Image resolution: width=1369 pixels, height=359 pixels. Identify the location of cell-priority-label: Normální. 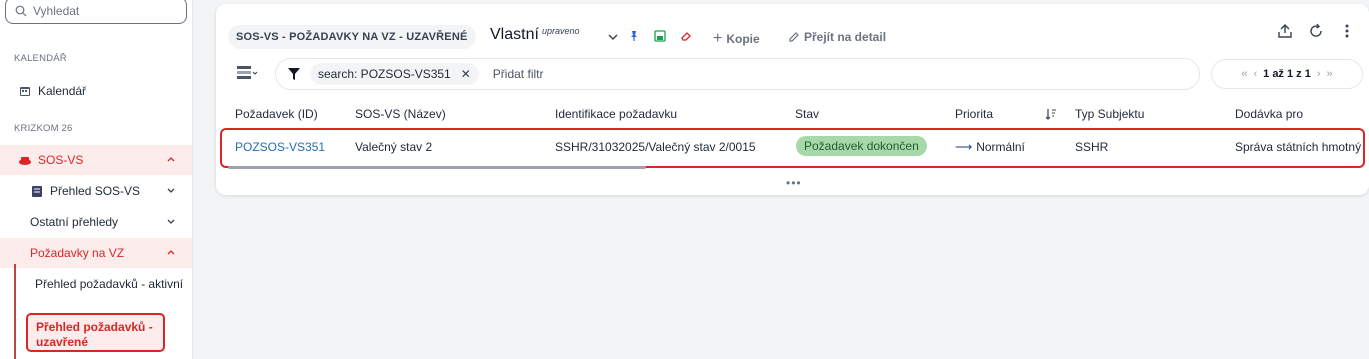
(1000, 147).